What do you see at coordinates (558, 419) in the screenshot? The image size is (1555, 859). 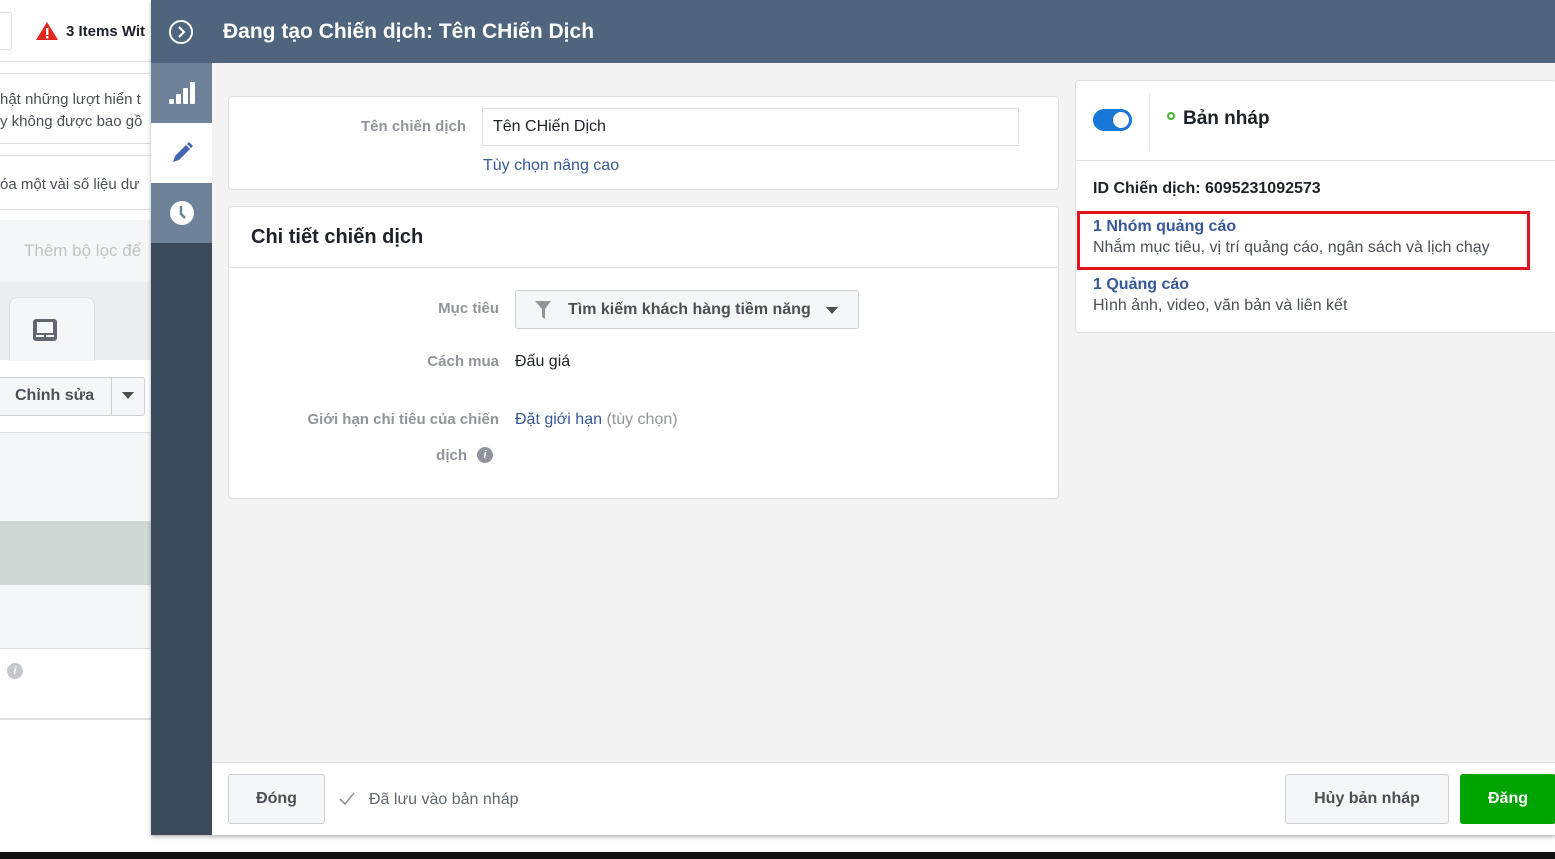 I see `set-limit-link: Đặt giới hạn` at bounding box center [558, 419].